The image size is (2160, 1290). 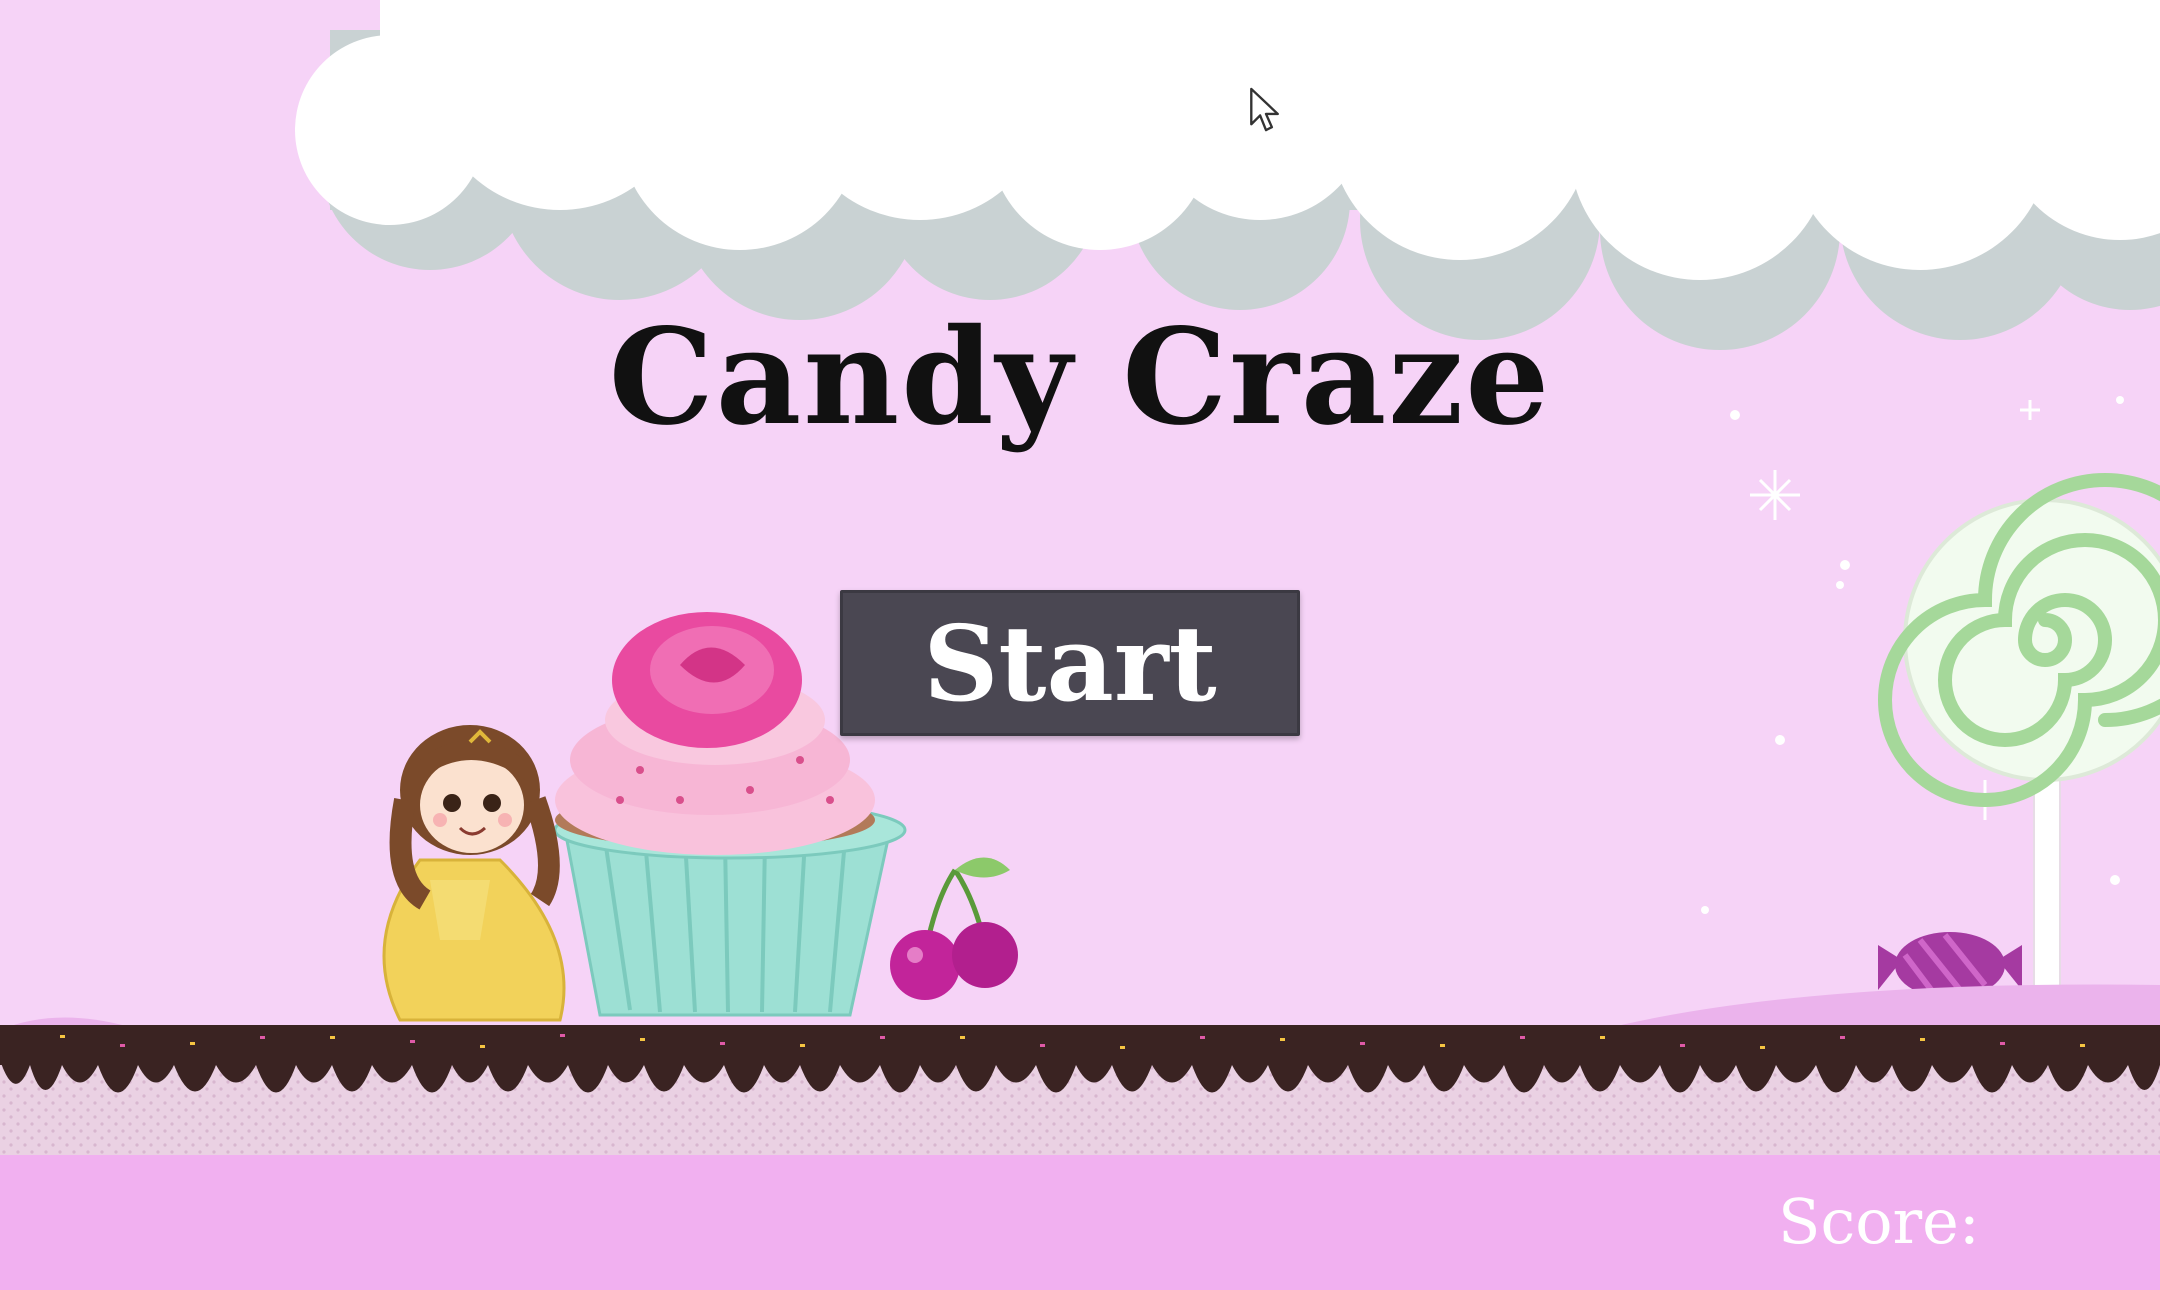 I want to click on chocolate-ground, so click(x=1080, y=1090).